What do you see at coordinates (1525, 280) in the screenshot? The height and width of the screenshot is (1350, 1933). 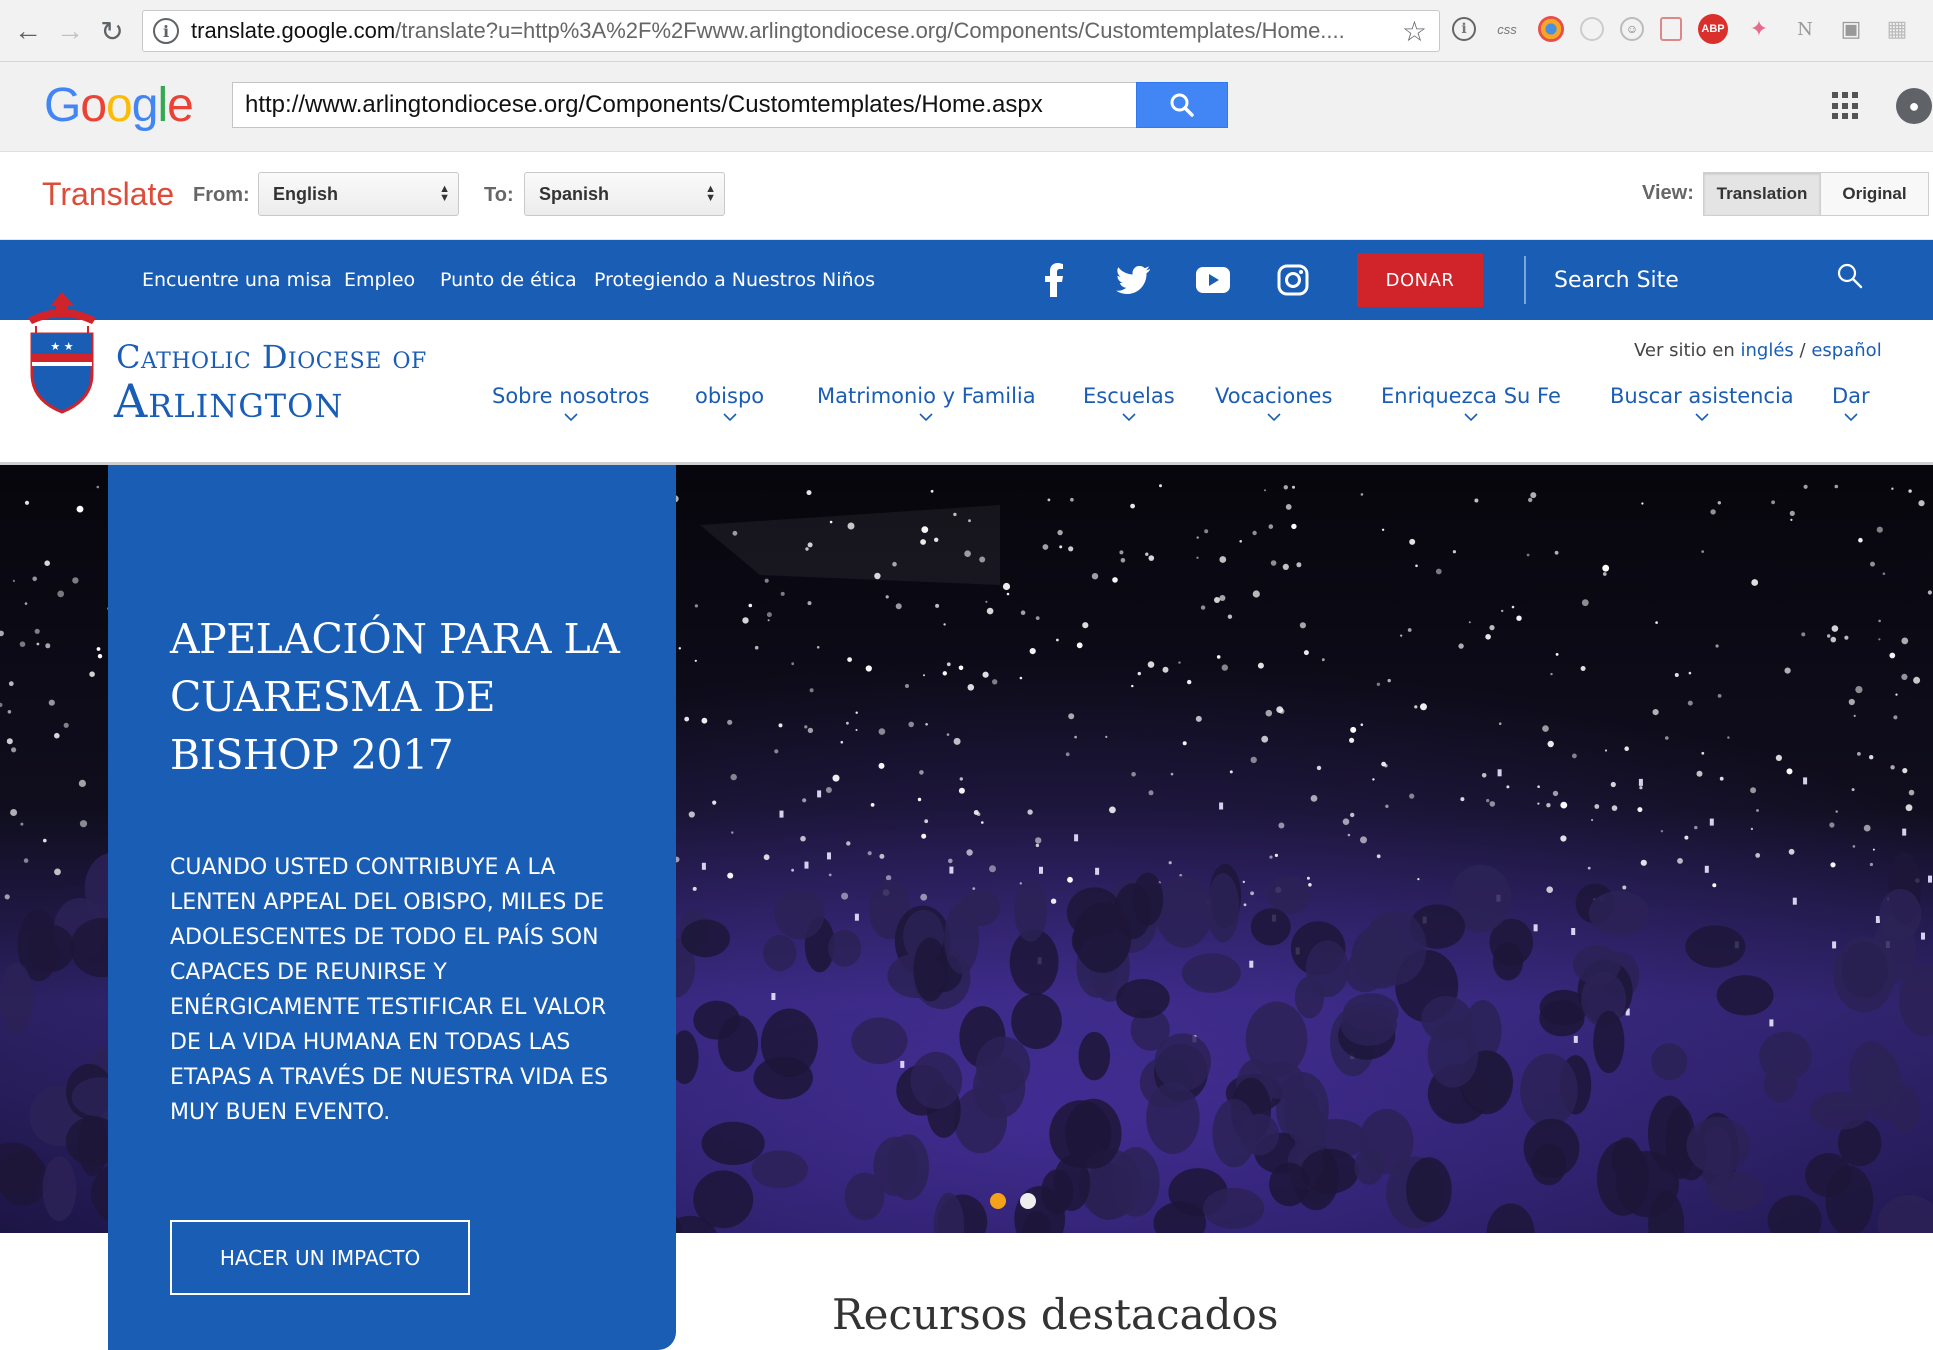 I see `topbar-divider` at bounding box center [1525, 280].